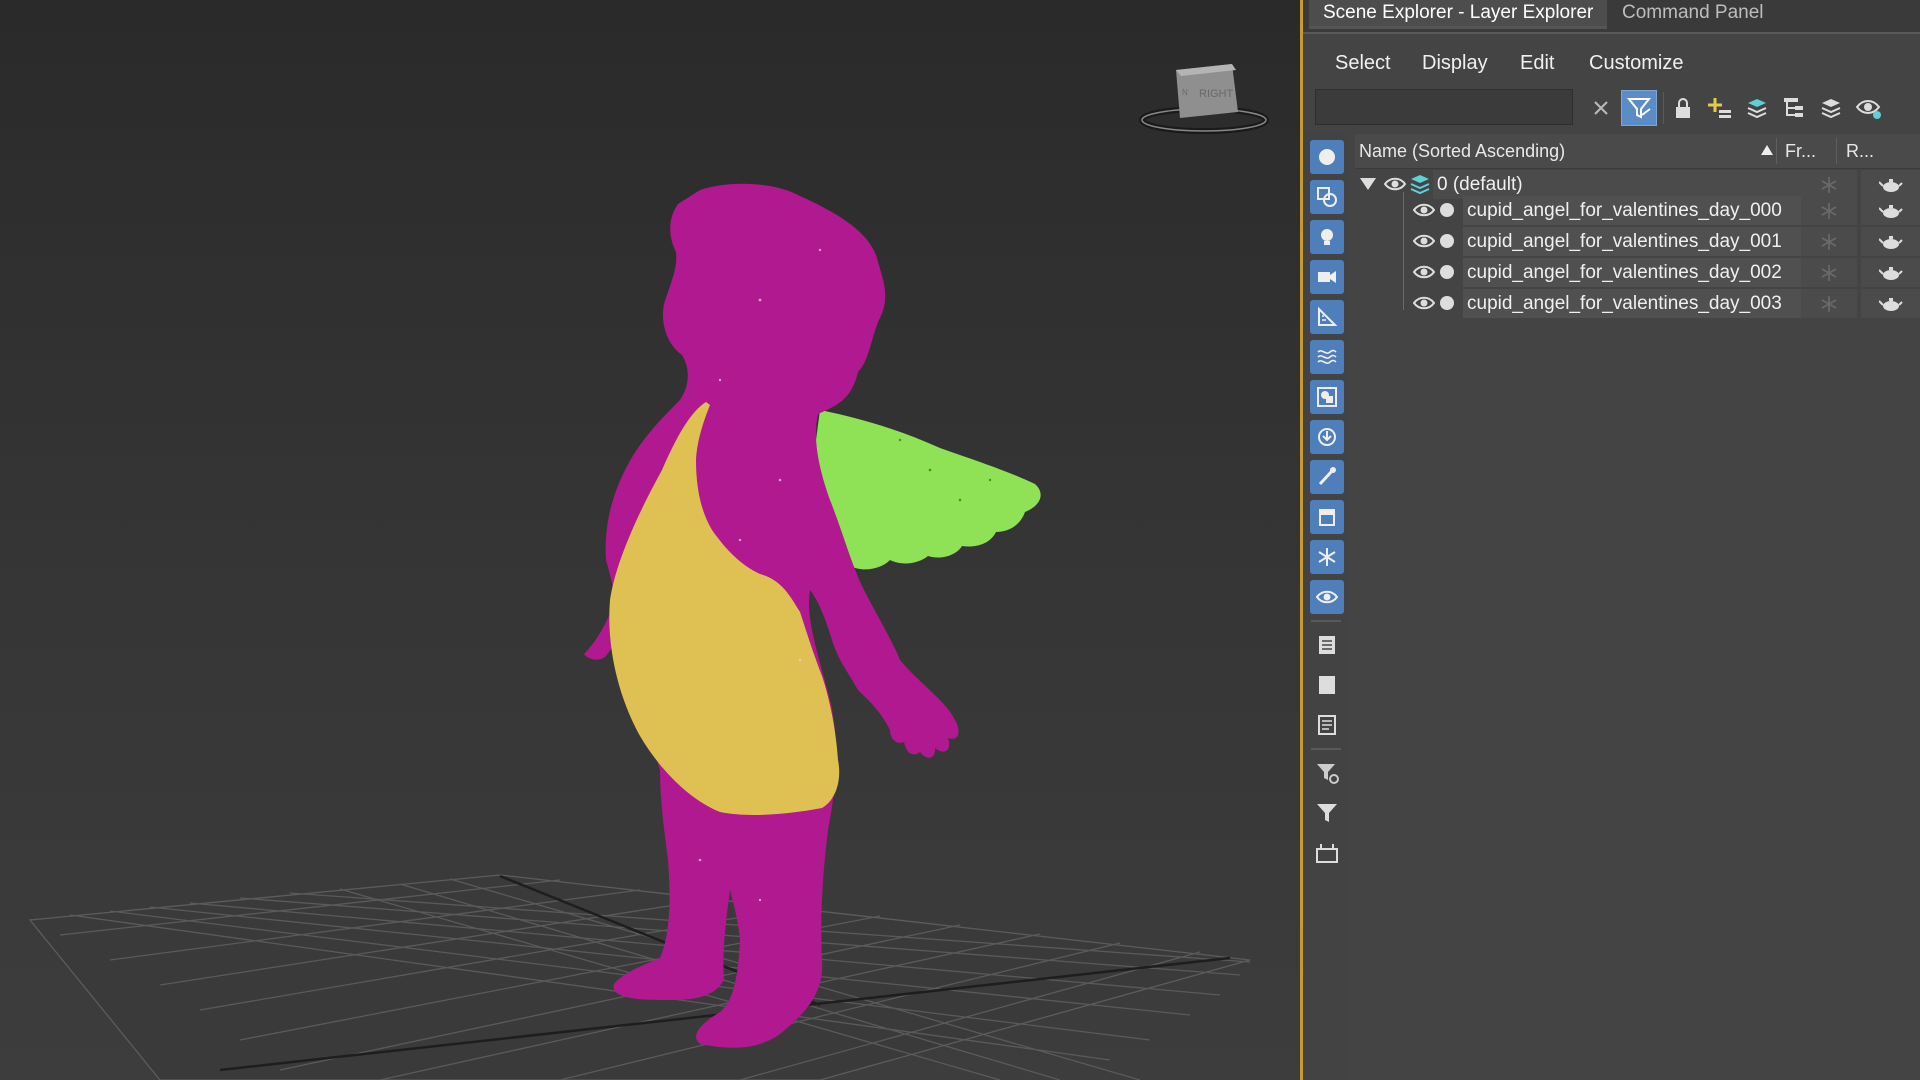 The height and width of the screenshot is (1080, 1920). Describe the element at coordinates (1683, 108) in the screenshot. I see `lock-icon` at that location.